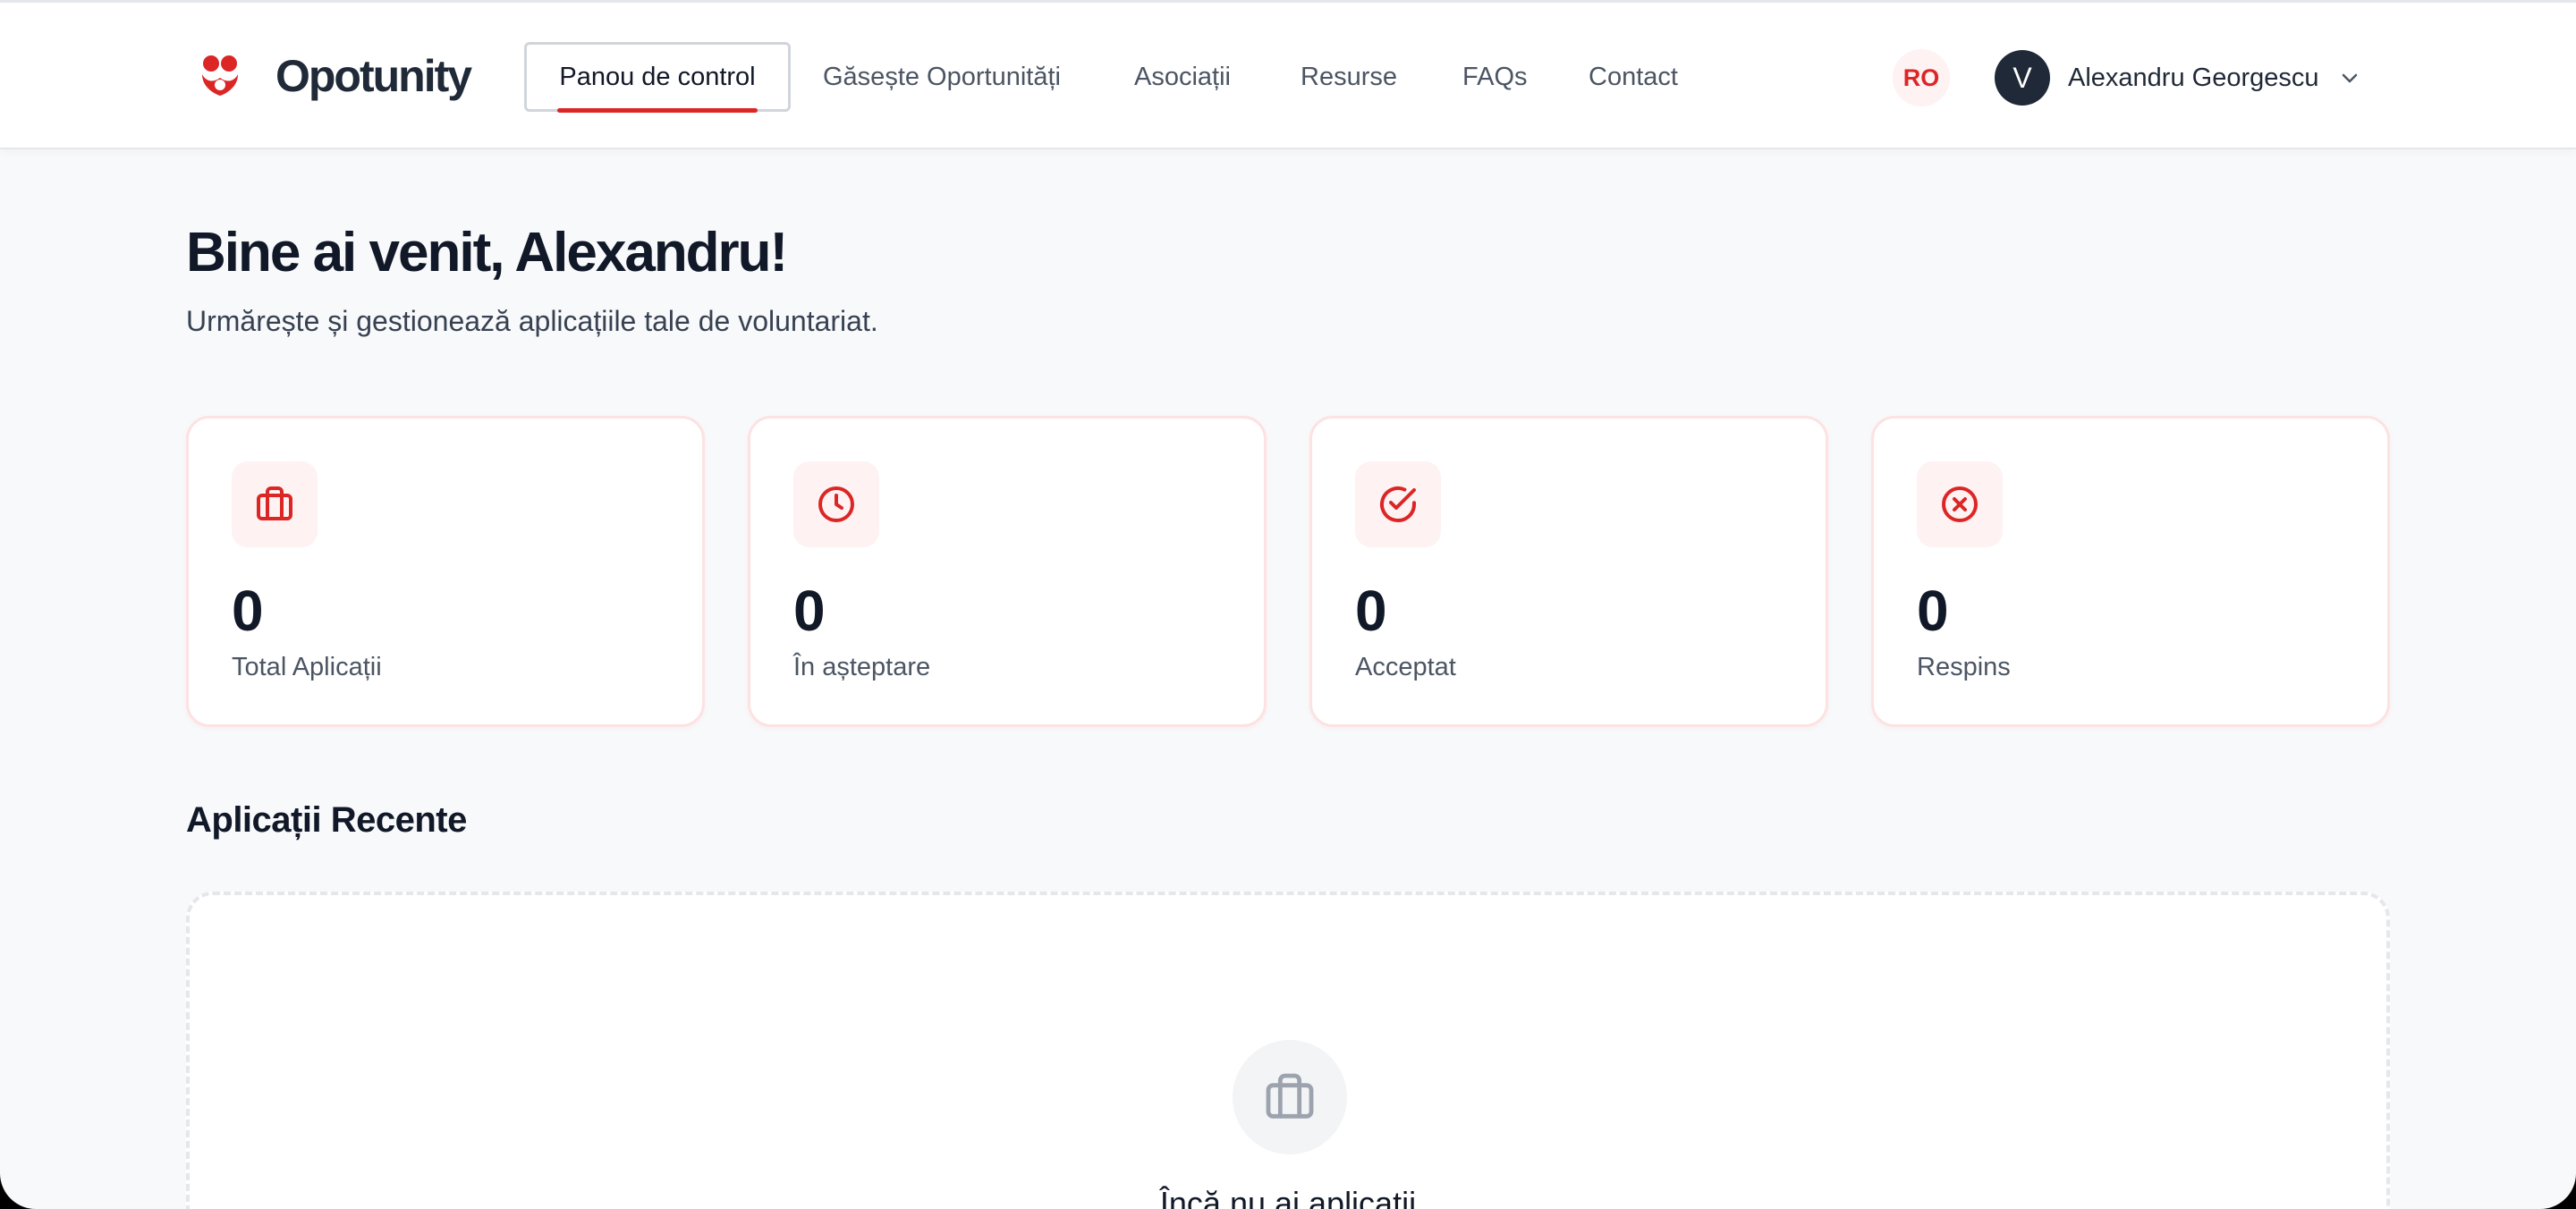  Describe the element at coordinates (2193, 77) in the screenshot. I see `user-name: Alexandru Georgescu` at that location.